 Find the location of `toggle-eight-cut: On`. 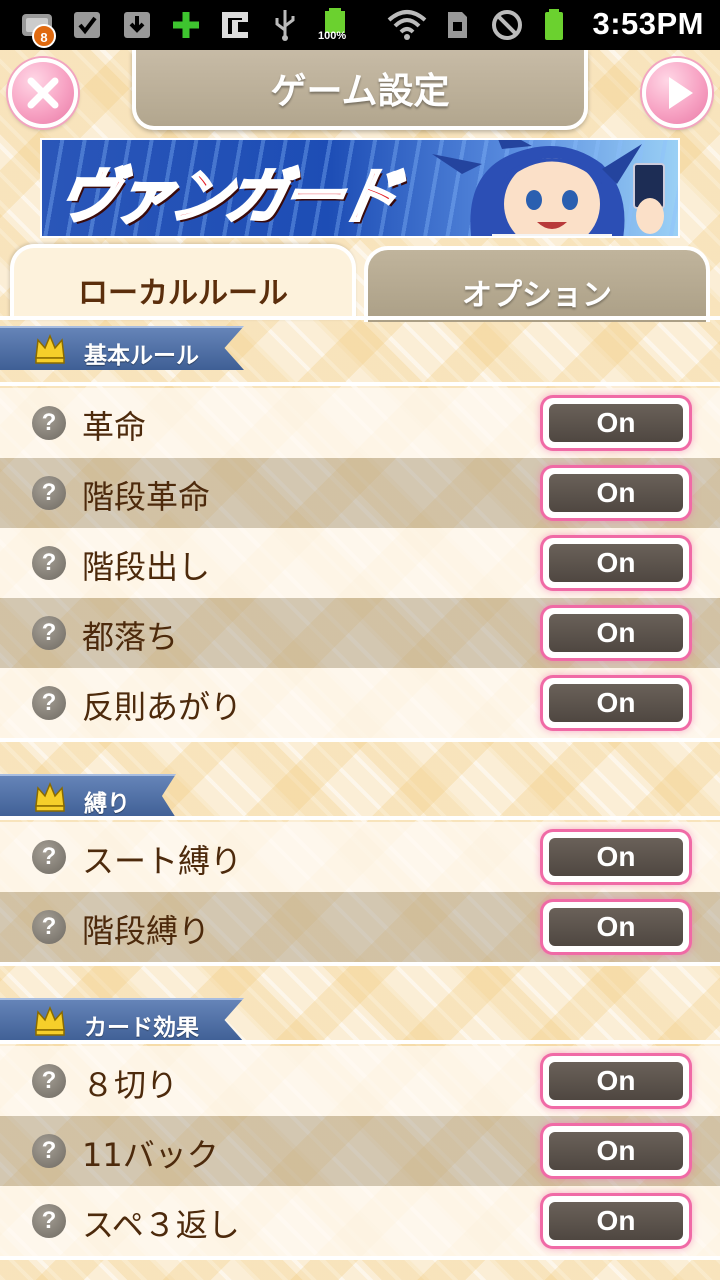

toggle-eight-cut: On is located at coordinates (616, 1081).